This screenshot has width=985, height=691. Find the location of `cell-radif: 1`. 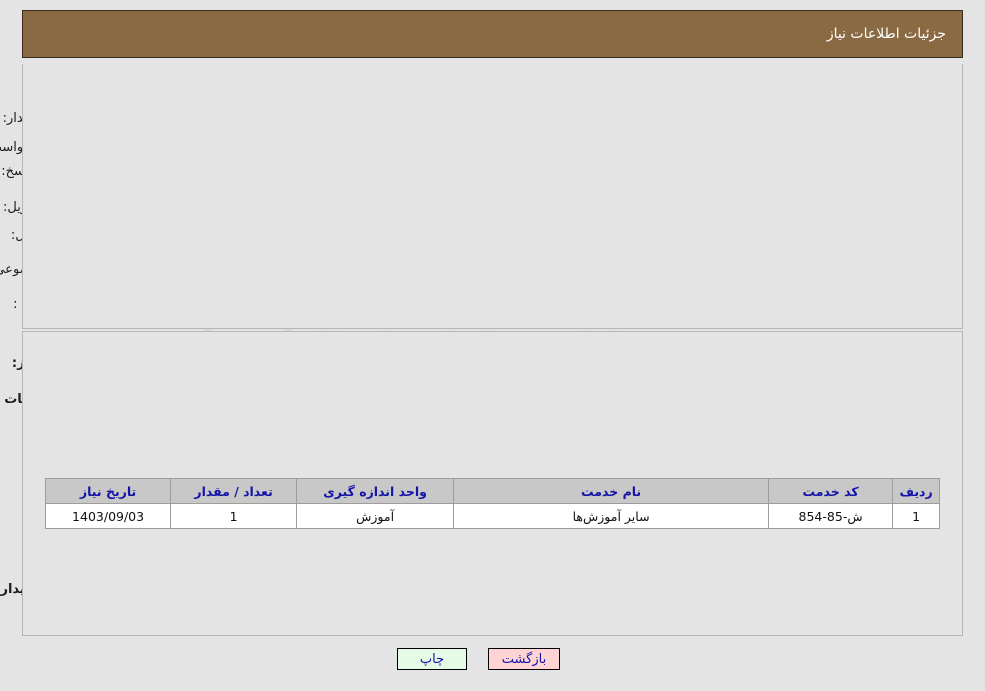

cell-radif: 1 is located at coordinates (916, 516).